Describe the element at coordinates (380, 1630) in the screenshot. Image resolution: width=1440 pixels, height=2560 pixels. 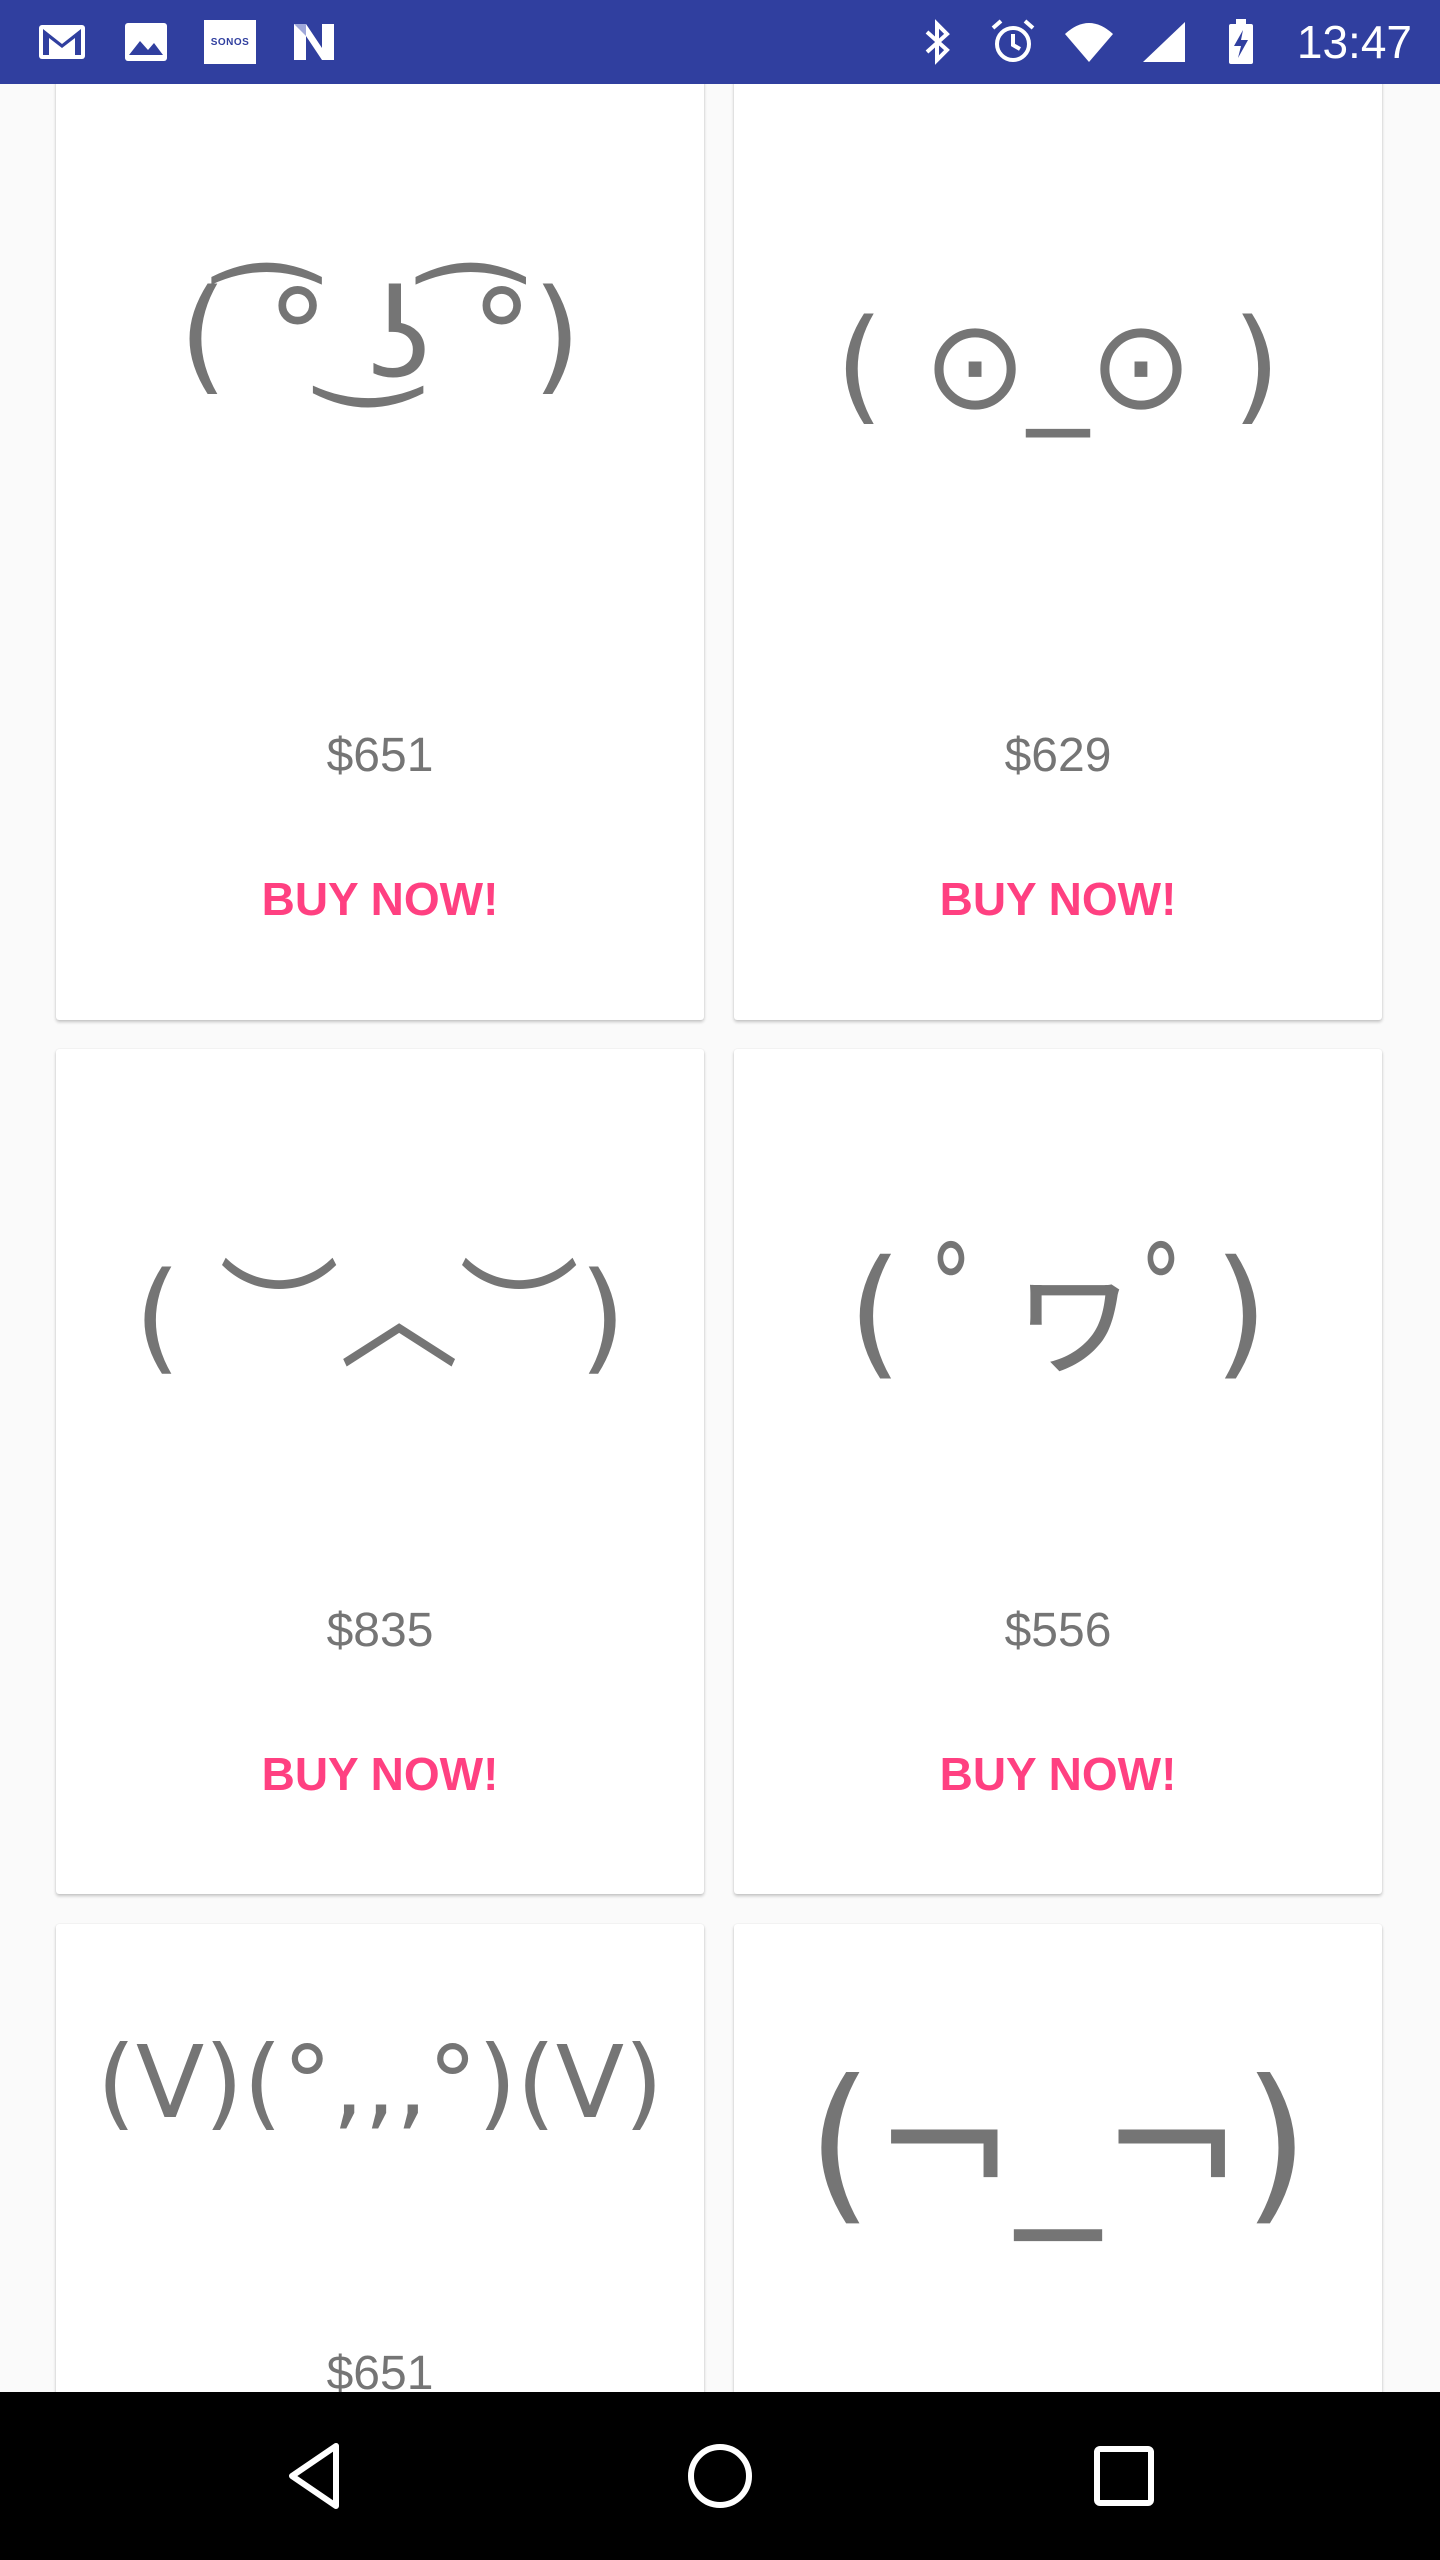
I see `product-price: $835` at that location.